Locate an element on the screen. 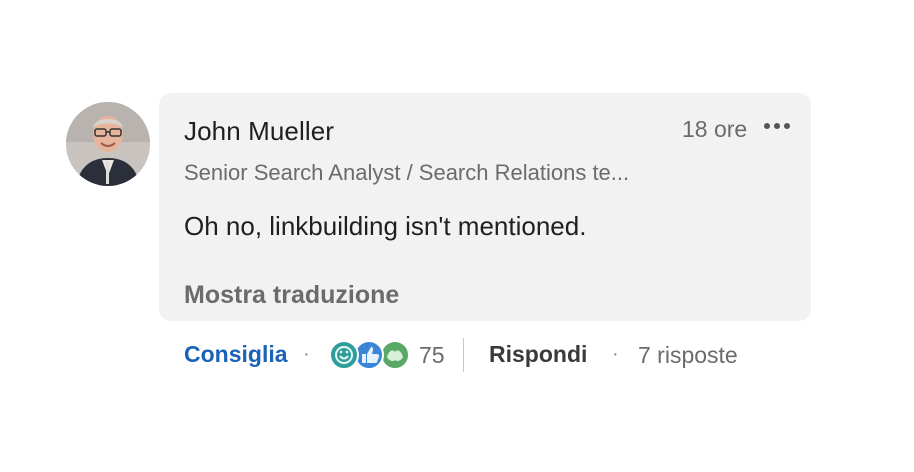 The image size is (914, 472). action-divider is located at coordinates (463, 355).